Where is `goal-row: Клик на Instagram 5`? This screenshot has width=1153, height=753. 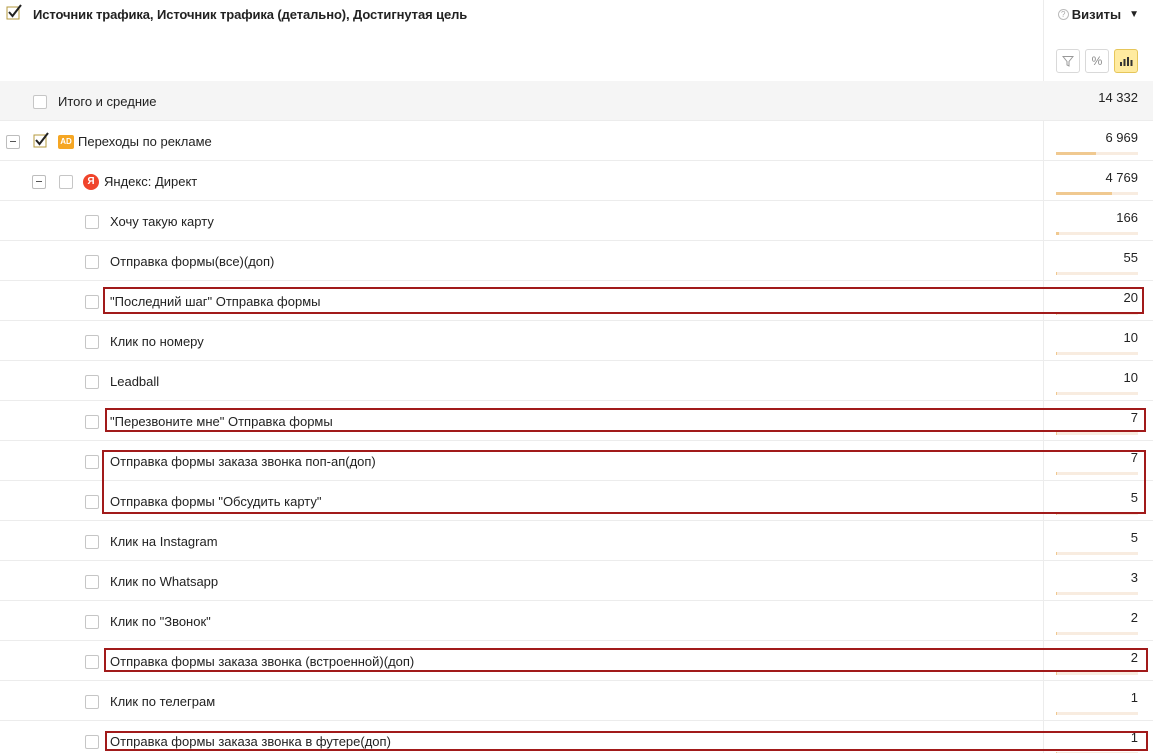
goal-row: Клик на Instagram 5 is located at coordinates (576, 541).